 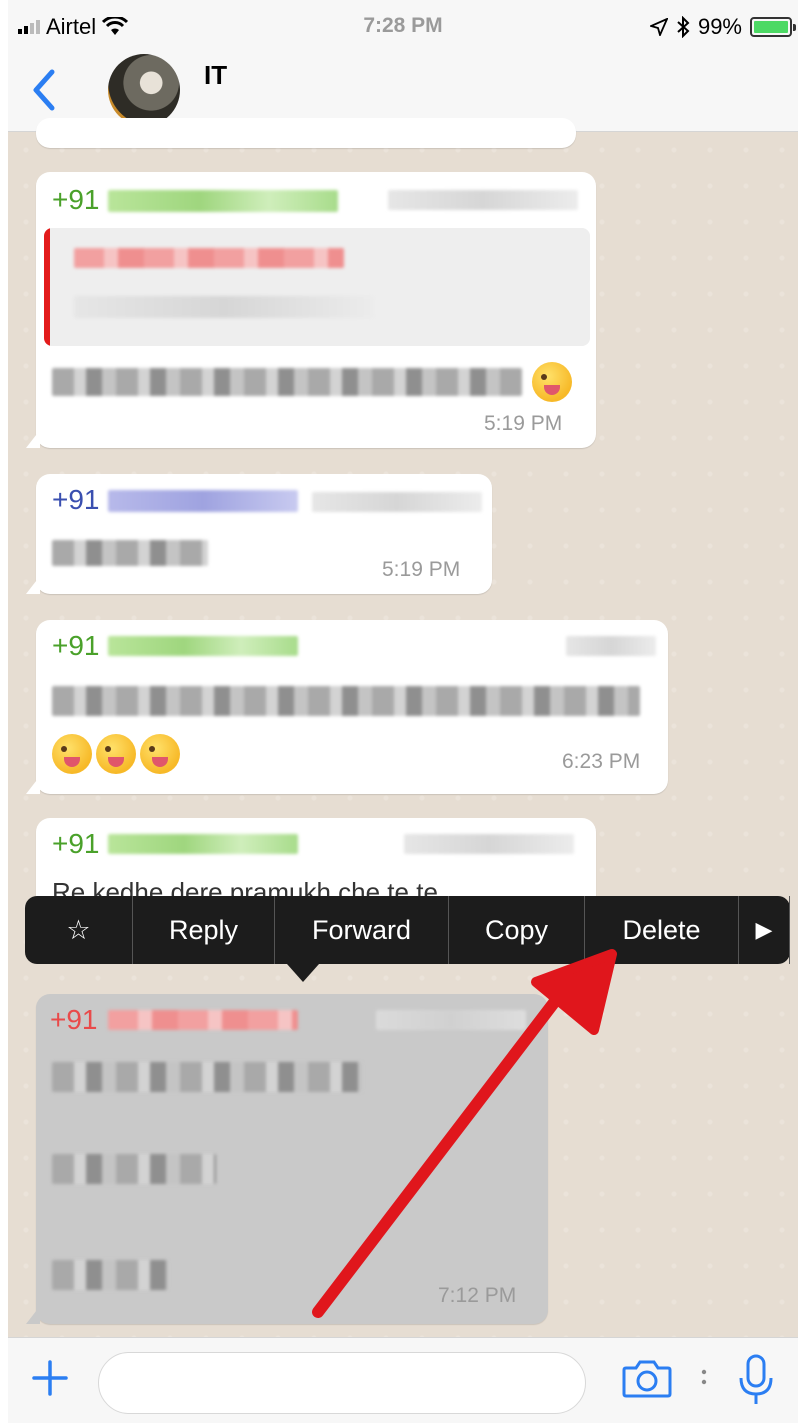 What do you see at coordinates (245, 886) in the screenshot?
I see `message-text-partial: Re kedhe dere pramukh che te te` at bounding box center [245, 886].